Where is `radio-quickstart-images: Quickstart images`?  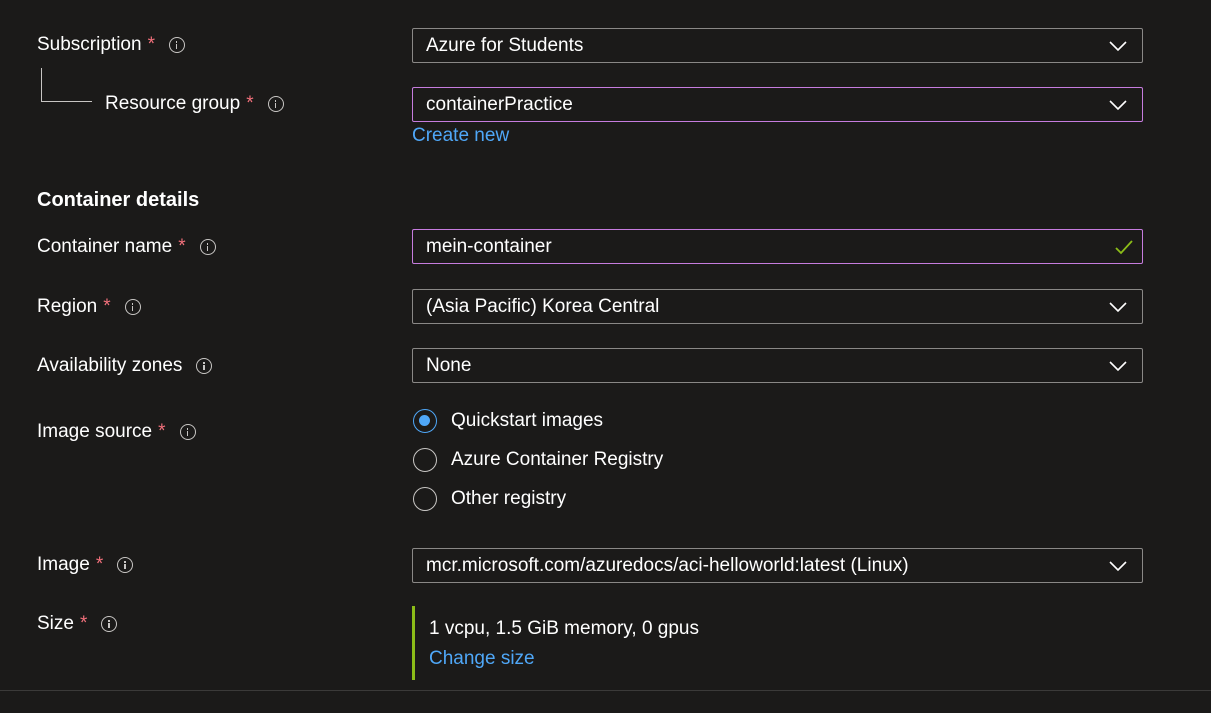
radio-quickstart-images: Quickstart images is located at coordinates (508, 421).